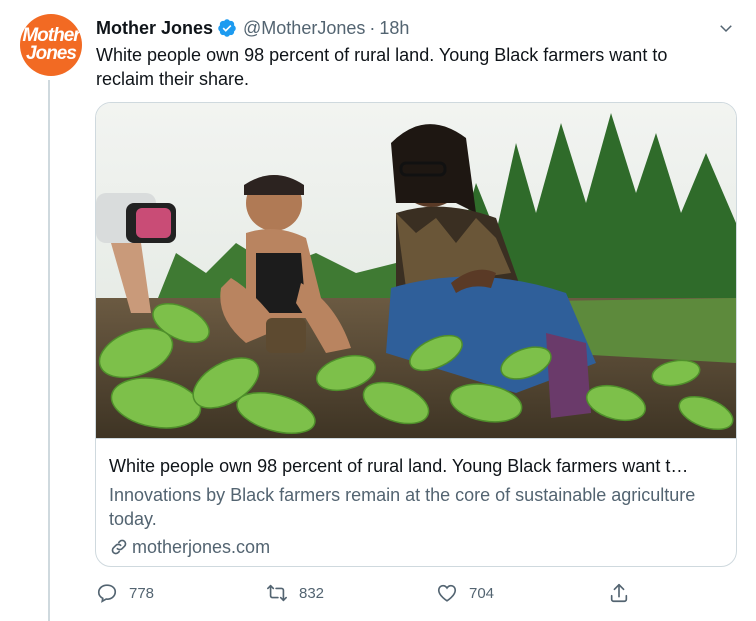 This screenshot has height=621, width=756. I want to click on tweet-time: 18h, so click(394, 28).